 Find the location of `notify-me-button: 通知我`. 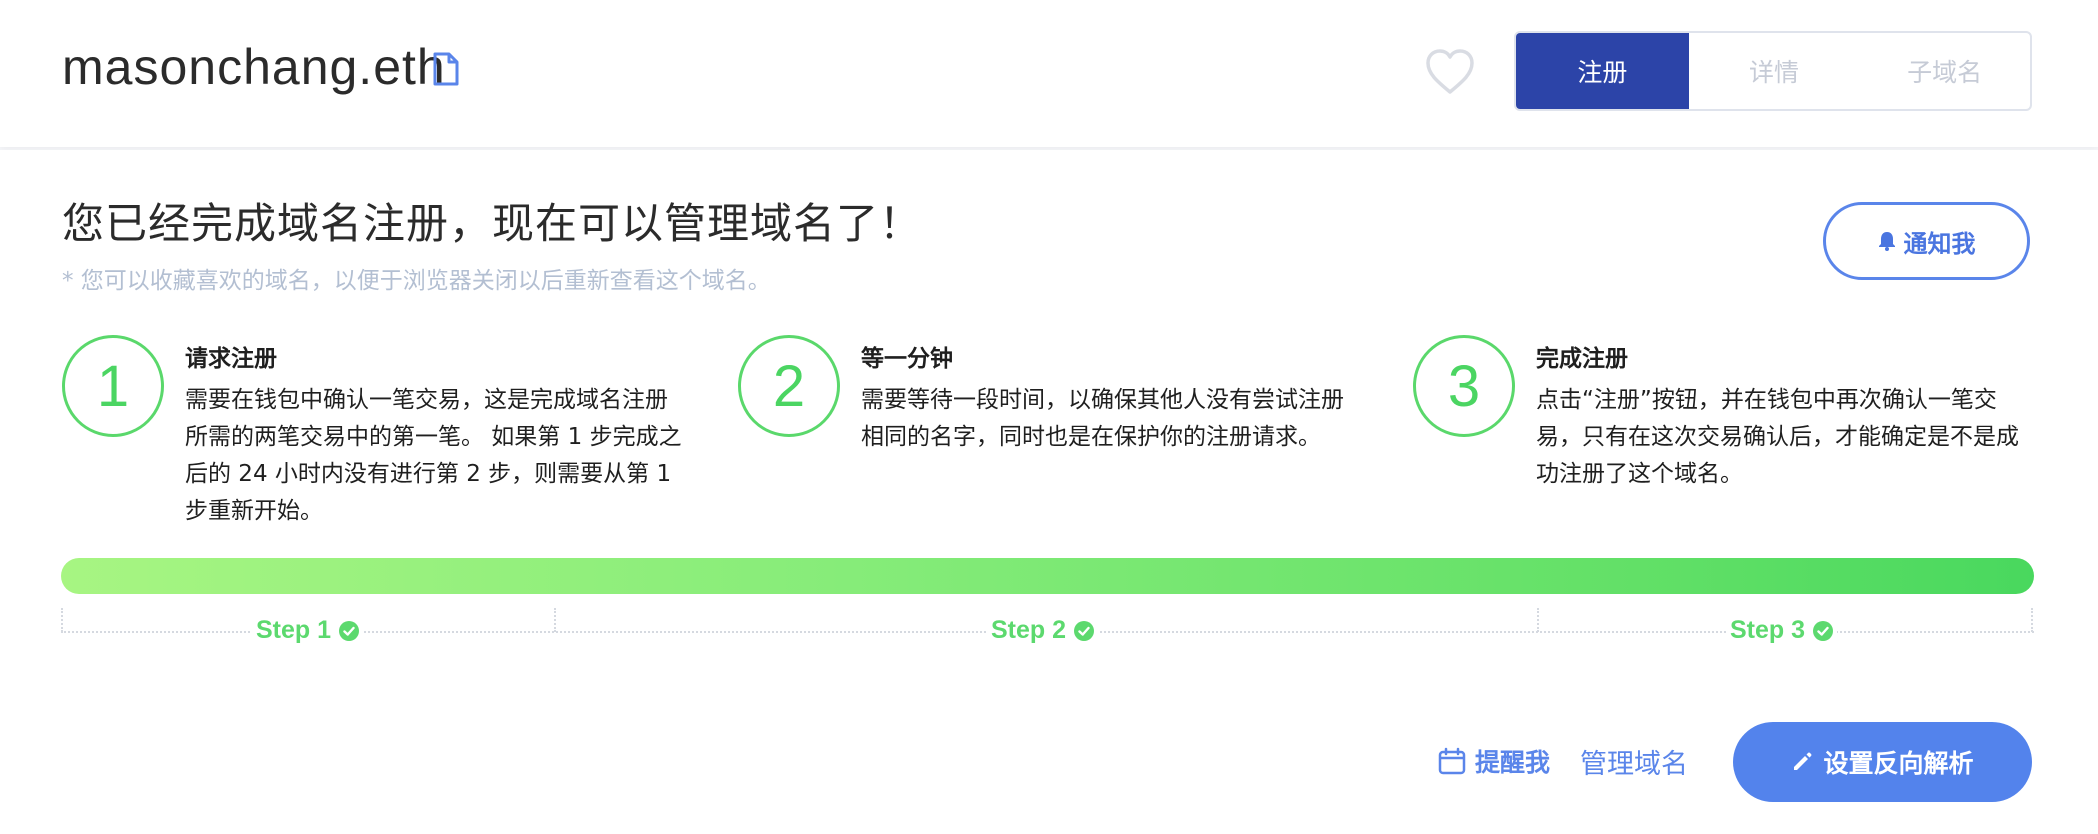

notify-me-button: 通知我 is located at coordinates (1926, 241).